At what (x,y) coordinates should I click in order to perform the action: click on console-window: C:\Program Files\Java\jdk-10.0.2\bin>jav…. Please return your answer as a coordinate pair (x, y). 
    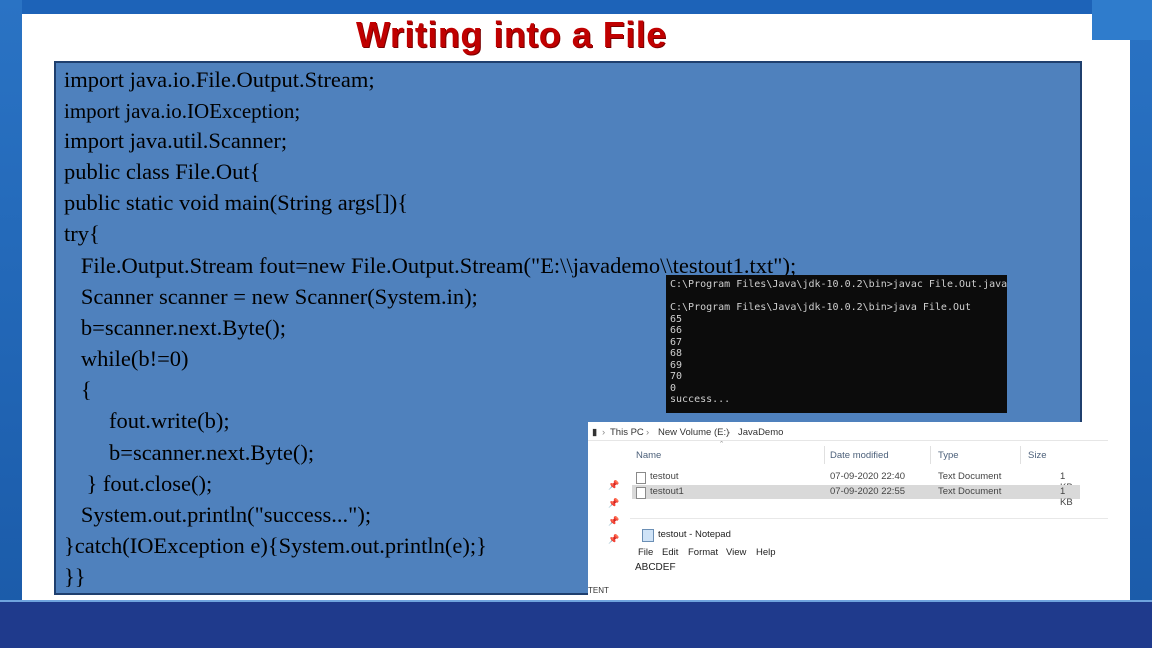
    Looking at the image, I should click on (836, 344).